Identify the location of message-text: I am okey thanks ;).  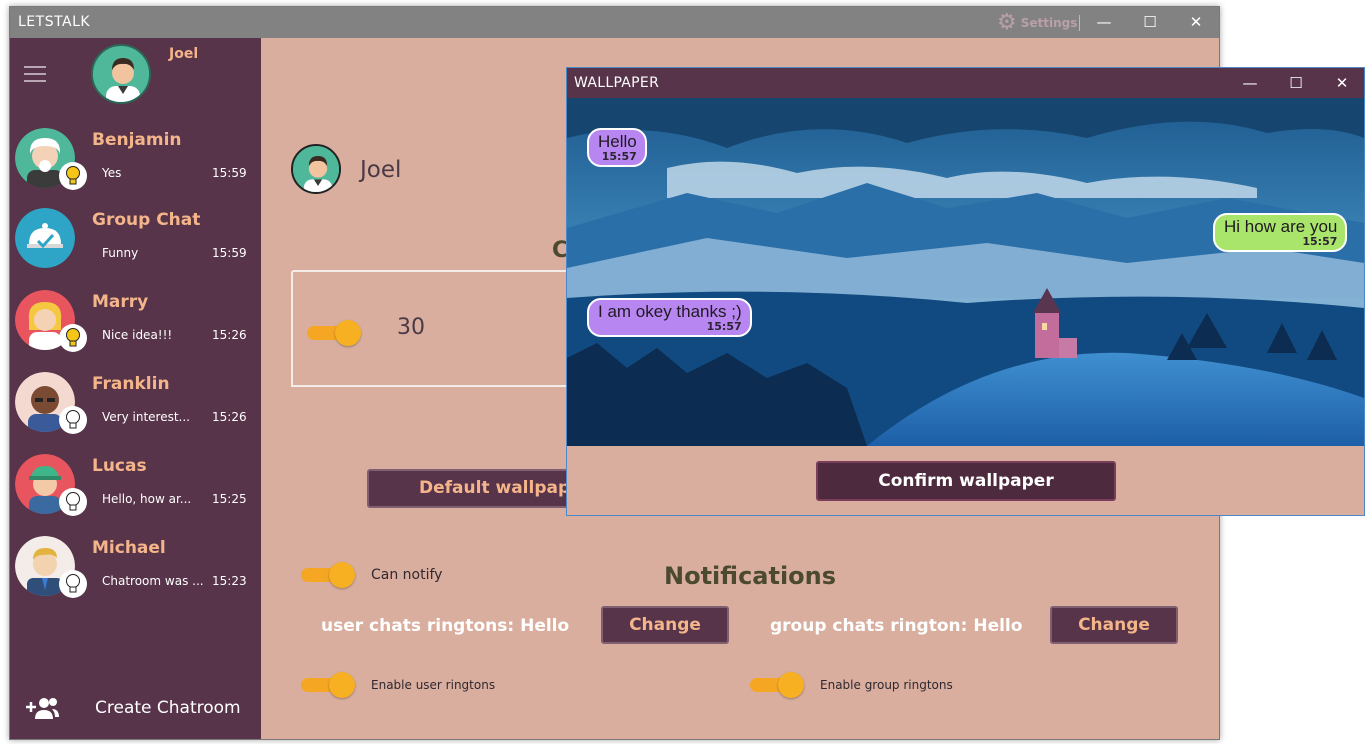
(670, 311).